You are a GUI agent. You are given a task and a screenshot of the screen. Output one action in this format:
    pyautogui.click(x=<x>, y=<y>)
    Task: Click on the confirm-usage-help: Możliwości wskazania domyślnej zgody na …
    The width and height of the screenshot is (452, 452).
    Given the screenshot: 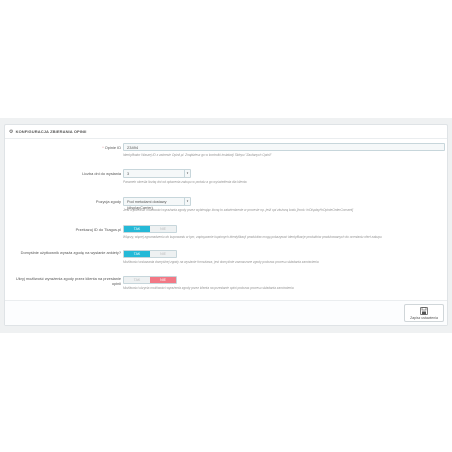 What is the action you would take?
    pyautogui.click(x=221, y=262)
    